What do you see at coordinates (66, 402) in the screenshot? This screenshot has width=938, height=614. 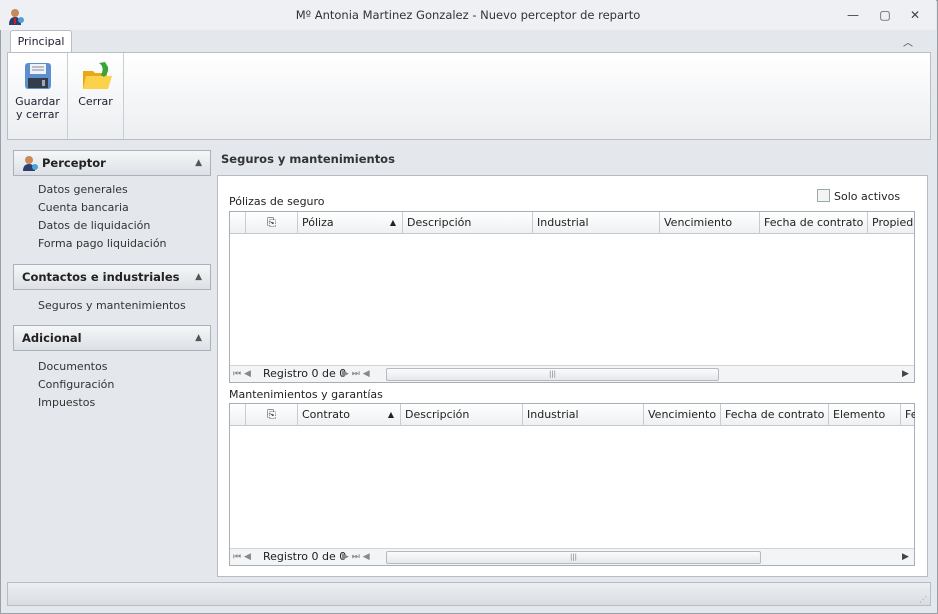 I see `sidebar-item-impuestos: Impuestos` at bounding box center [66, 402].